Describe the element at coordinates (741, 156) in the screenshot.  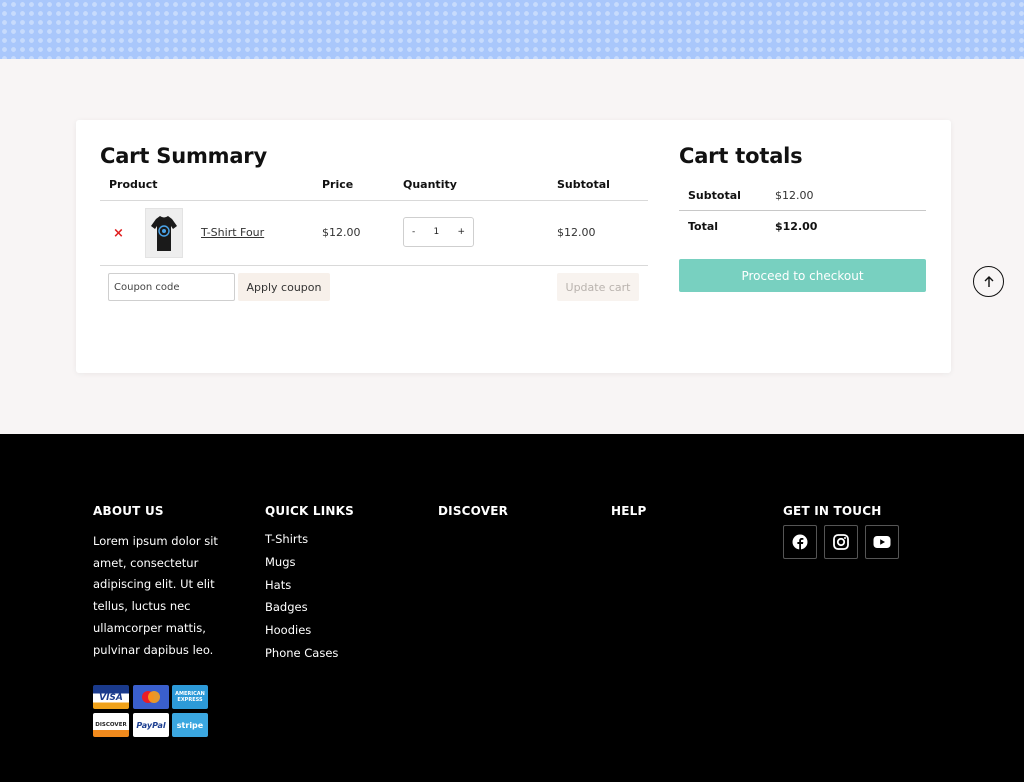
I see `cart-totals-title: Cart totals` at that location.